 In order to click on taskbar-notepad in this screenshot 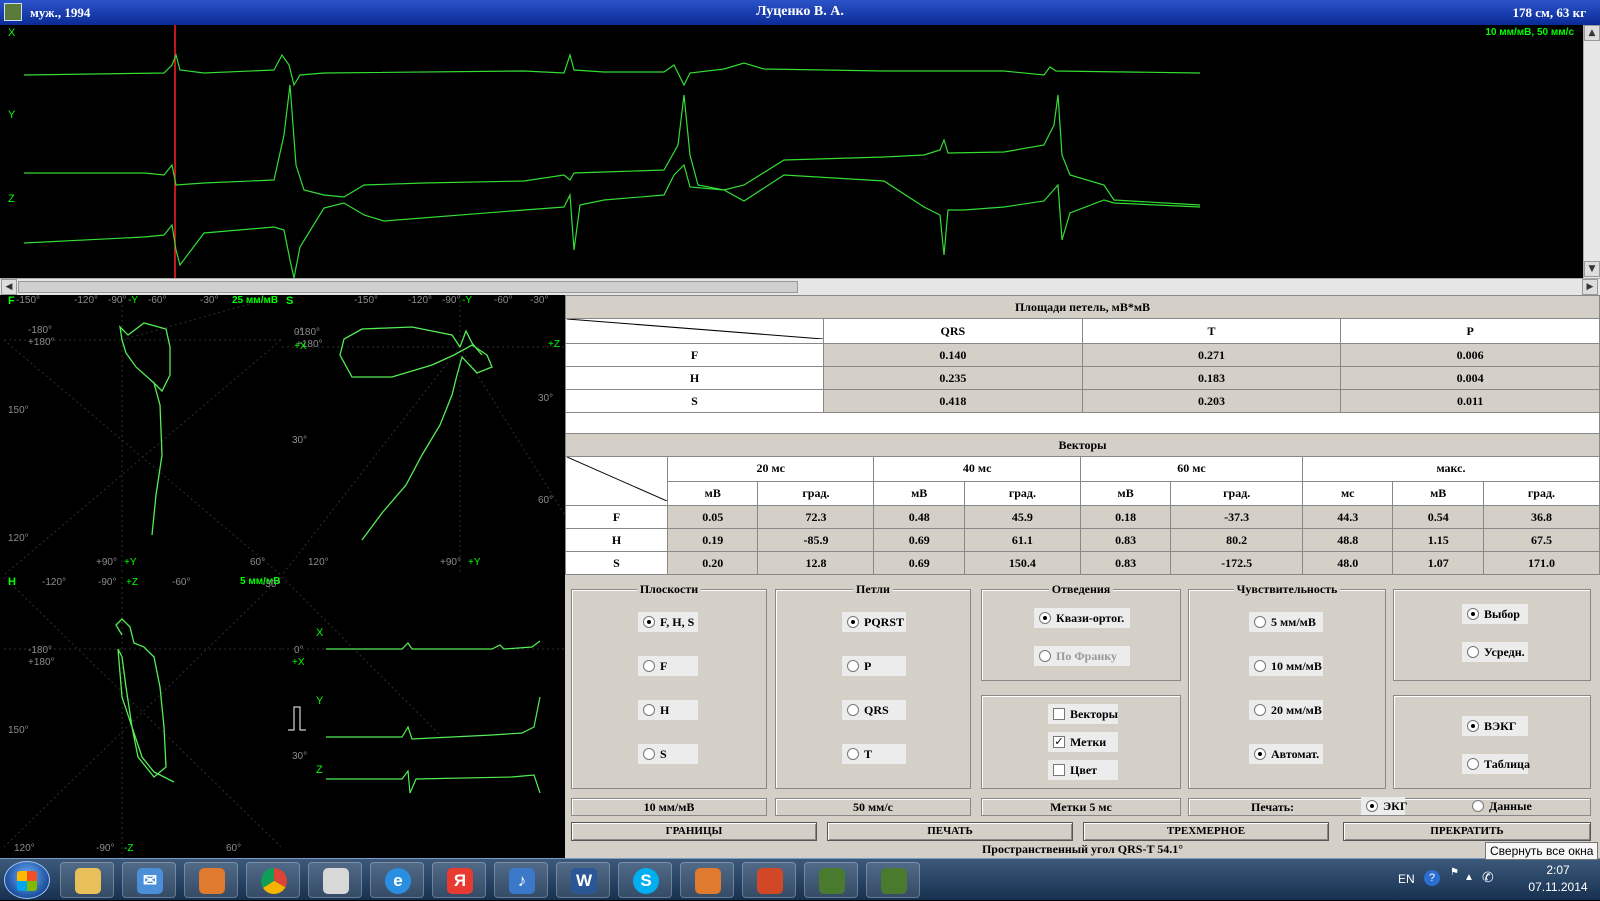, I will do `click(335, 880)`.